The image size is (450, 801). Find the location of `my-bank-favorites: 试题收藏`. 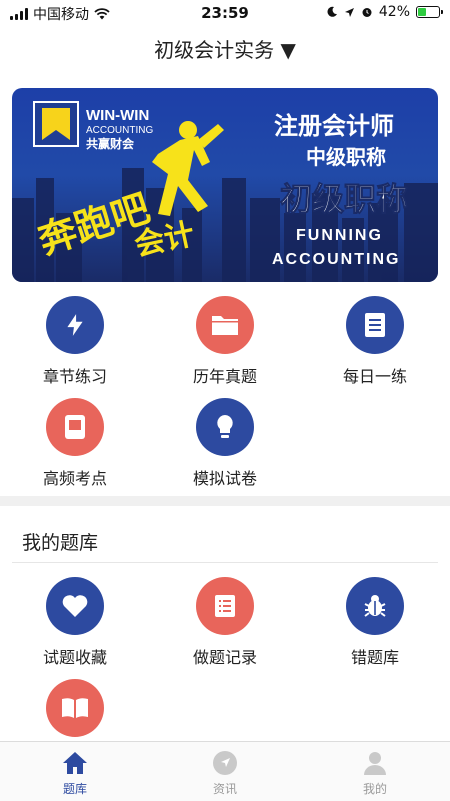

my-bank-favorites: 试题收藏 is located at coordinates (75, 622).